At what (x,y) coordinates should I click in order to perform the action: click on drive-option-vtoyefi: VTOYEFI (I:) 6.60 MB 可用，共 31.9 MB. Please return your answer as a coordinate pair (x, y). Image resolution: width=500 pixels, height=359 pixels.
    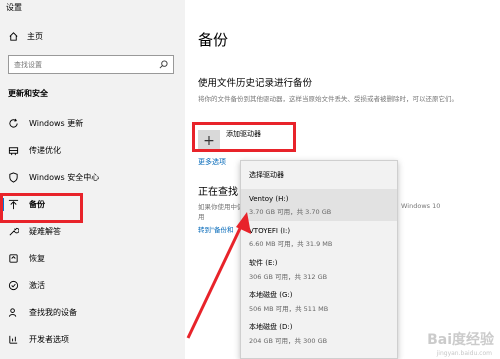
    Looking at the image, I should click on (319, 237).